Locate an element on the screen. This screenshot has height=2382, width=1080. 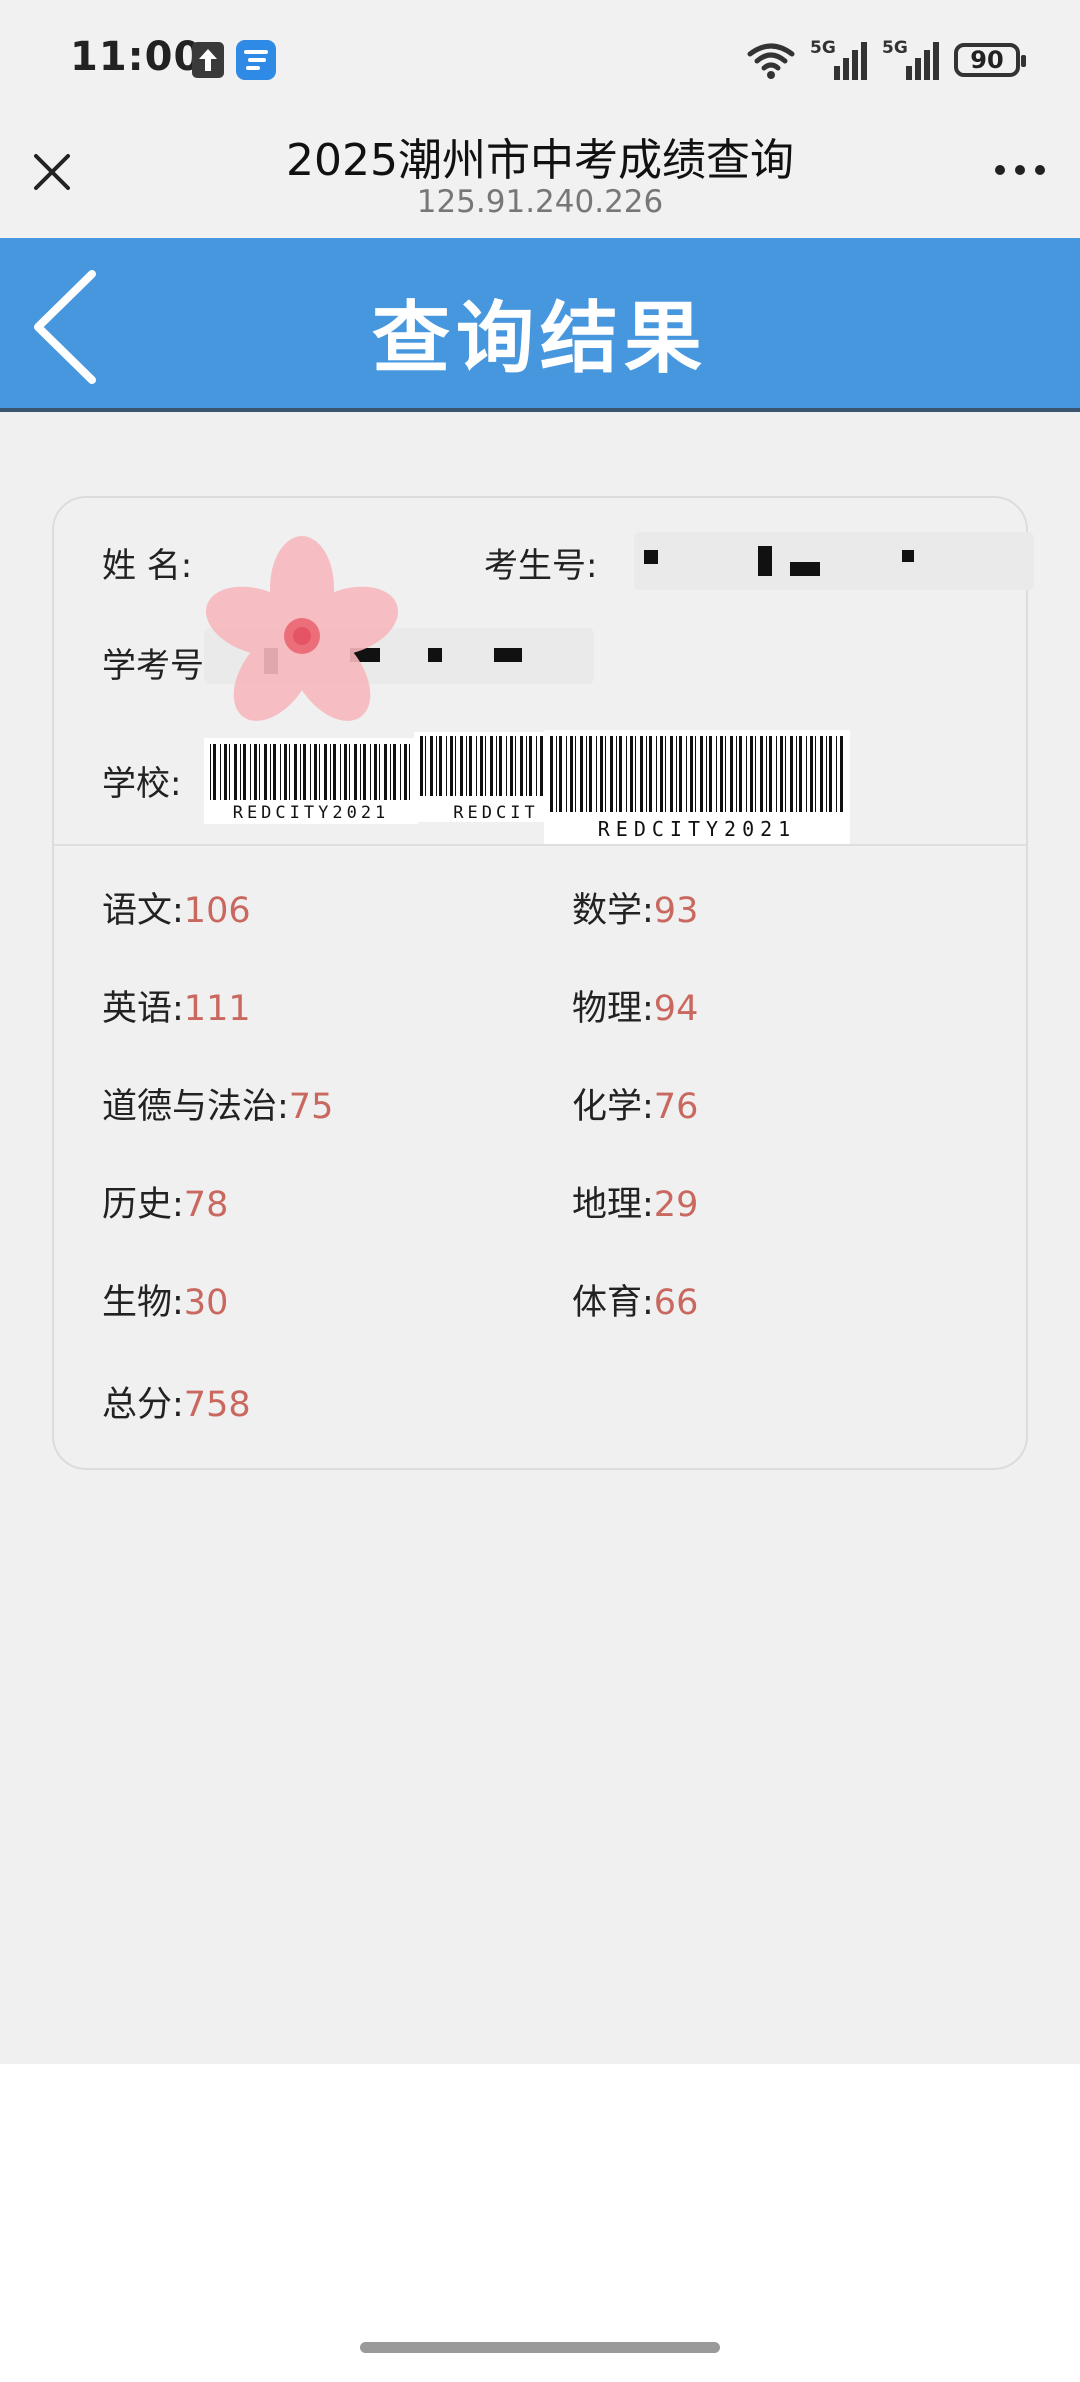
subject-score: 111 is located at coordinates (217, 1009).